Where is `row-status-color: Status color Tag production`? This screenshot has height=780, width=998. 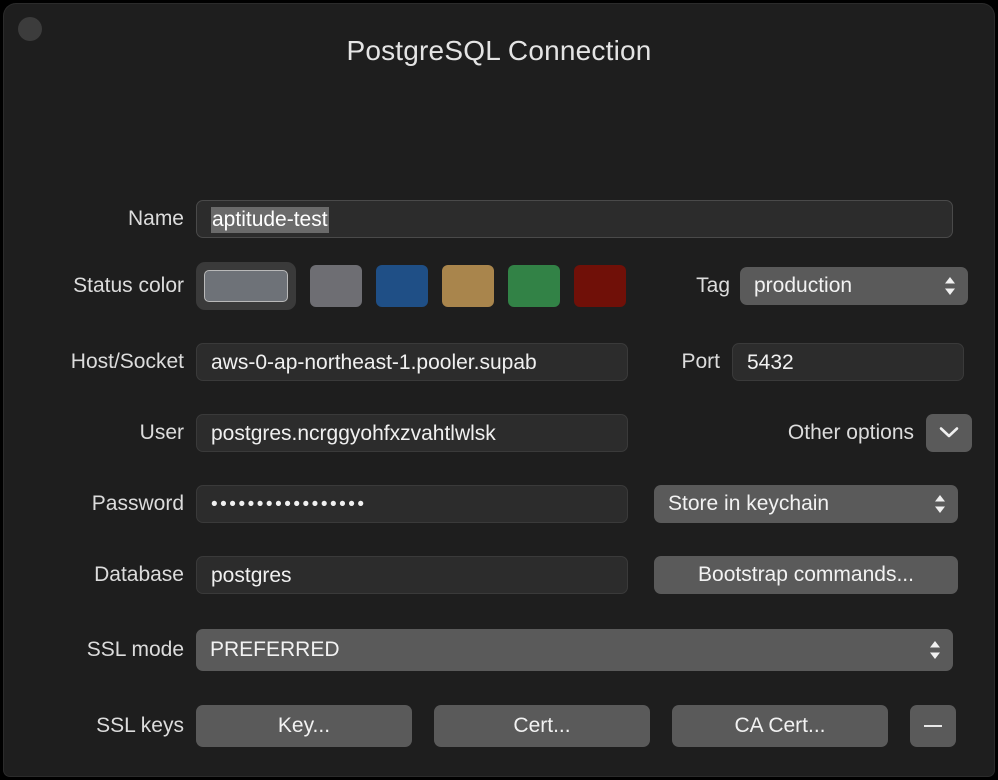
row-status-color: Status color Tag production is located at coordinates (499, 286).